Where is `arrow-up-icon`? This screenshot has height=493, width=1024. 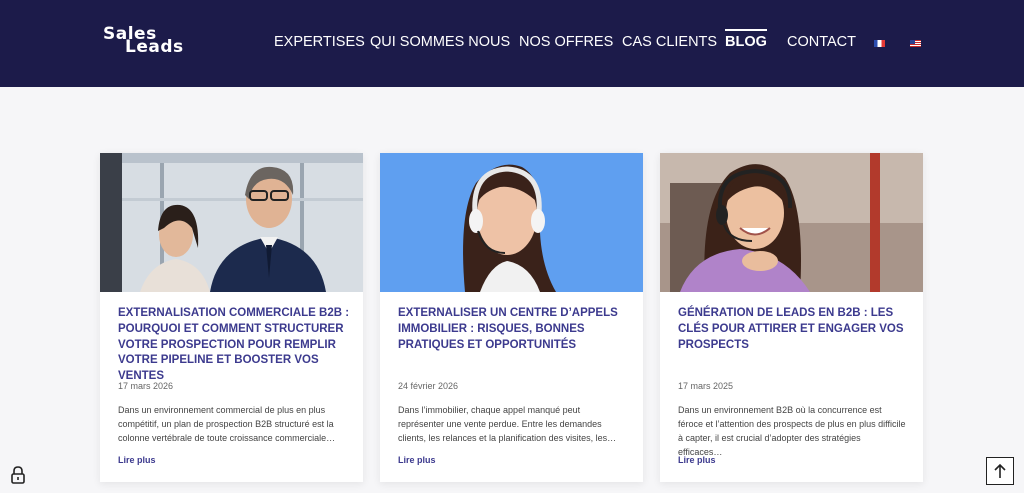
arrow-up-icon is located at coordinates (1000, 470).